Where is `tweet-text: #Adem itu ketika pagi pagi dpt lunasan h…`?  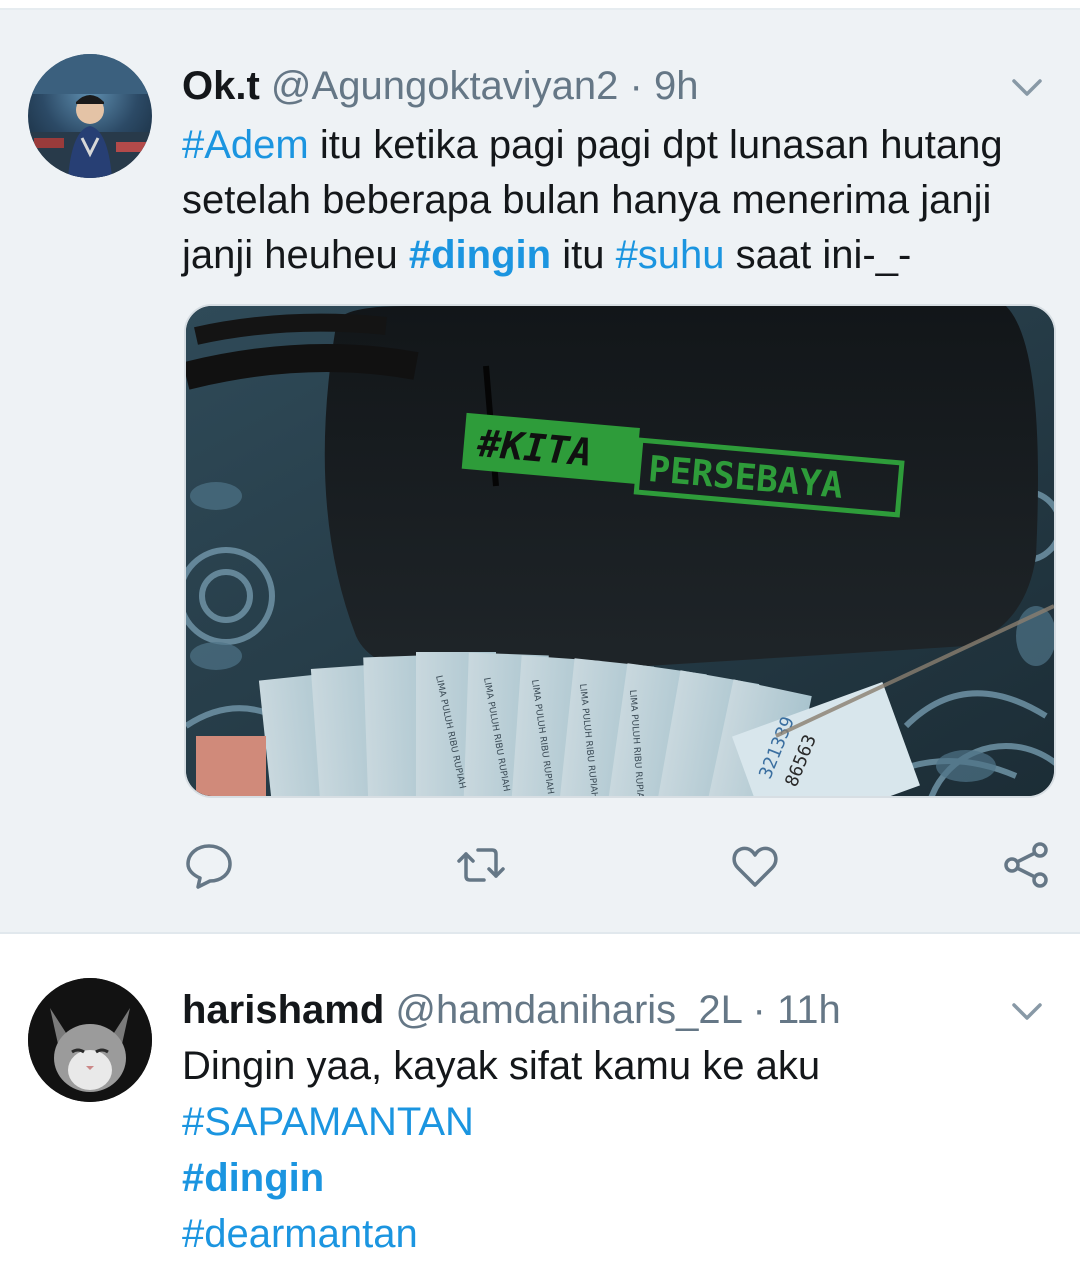 tweet-text: #Adem itu ketika pagi pagi dpt lunasan h… is located at coordinates (622, 200).